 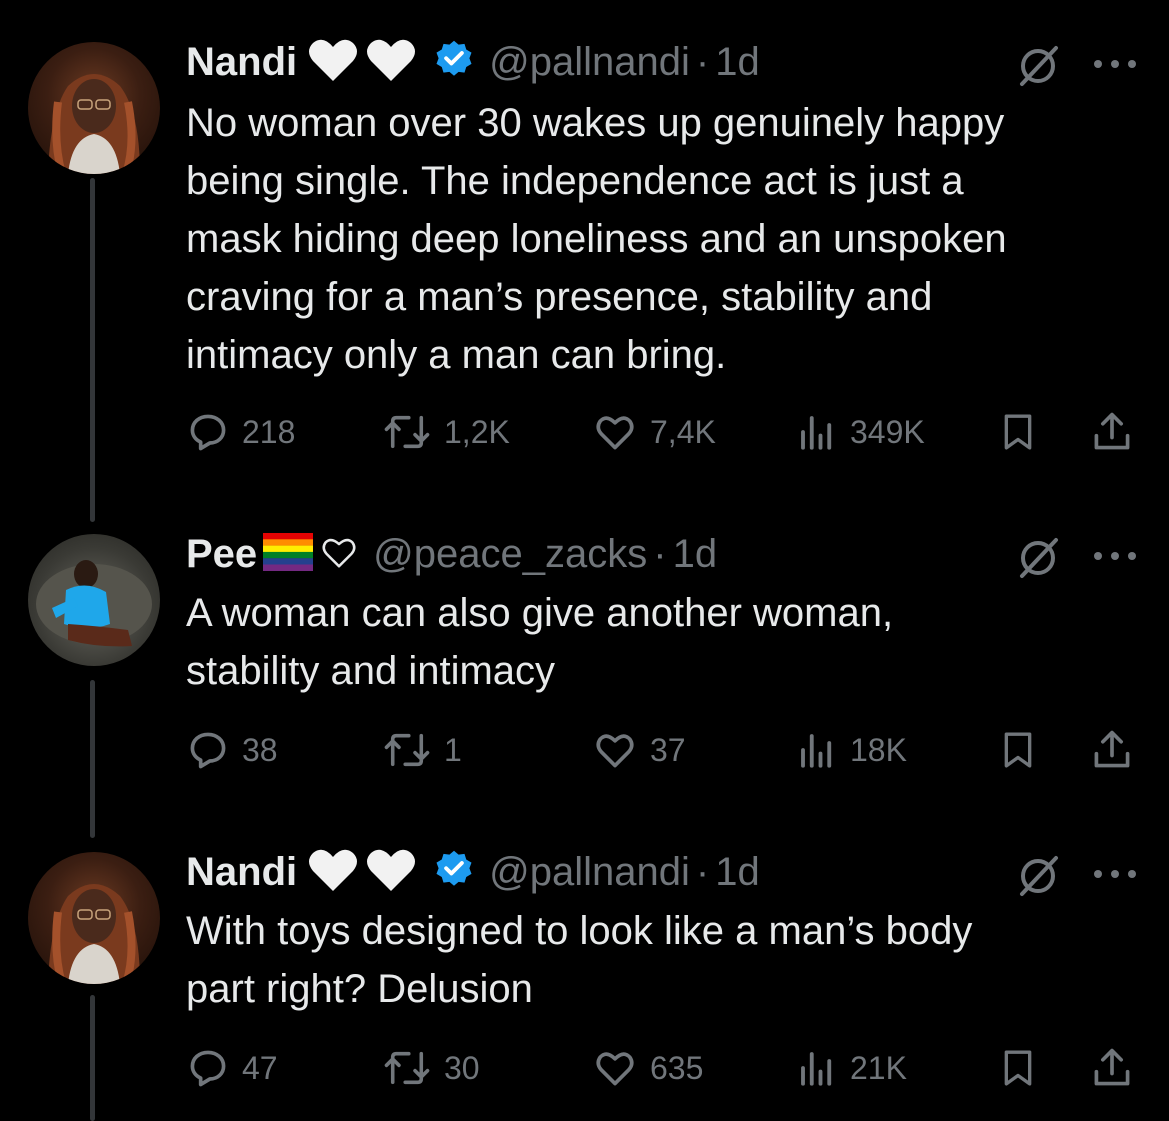 I want to click on repost-count: 1, so click(x=453, y=749).